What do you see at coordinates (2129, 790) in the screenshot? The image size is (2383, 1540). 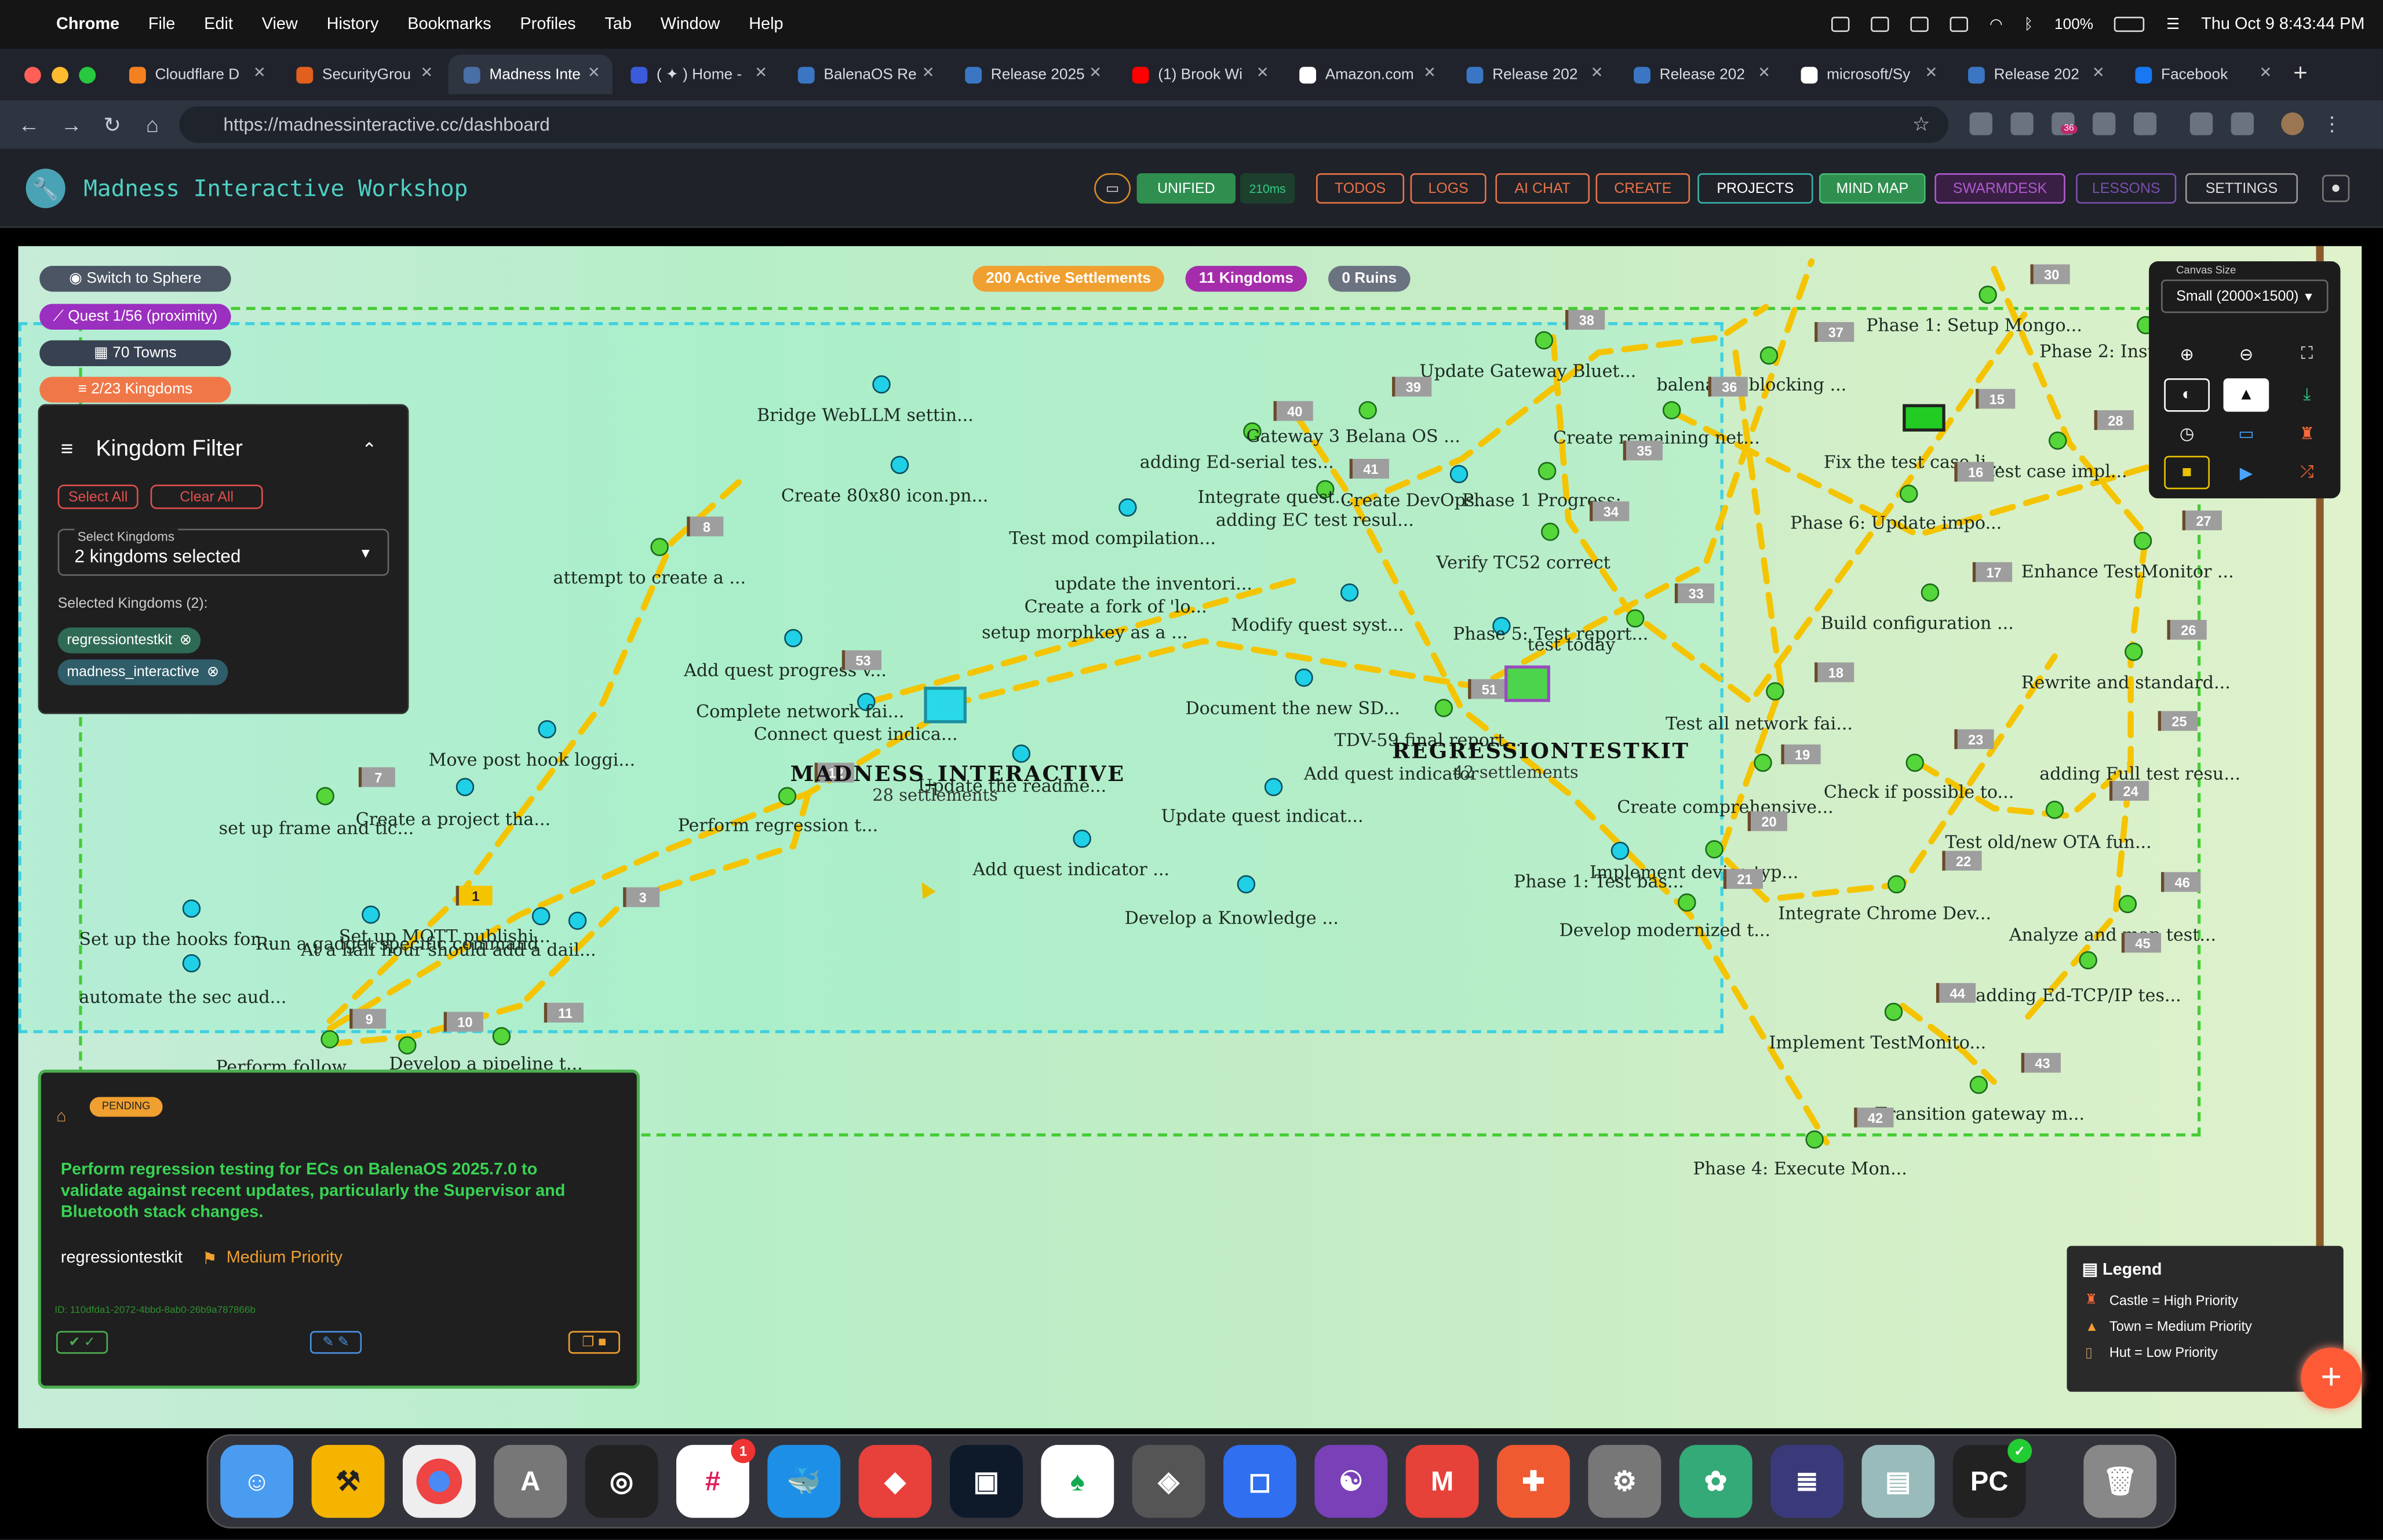 I see `settlement-flag: 24` at bounding box center [2129, 790].